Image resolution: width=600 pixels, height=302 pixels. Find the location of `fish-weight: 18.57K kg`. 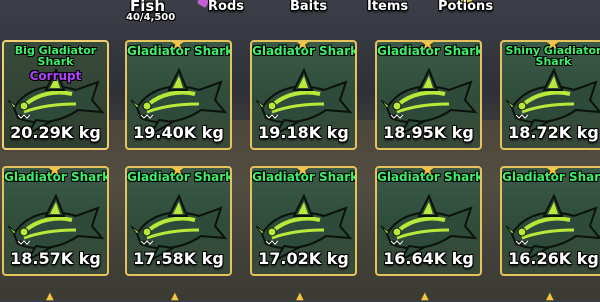

fish-weight: 18.57K kg is located at coordinates (55, 258).